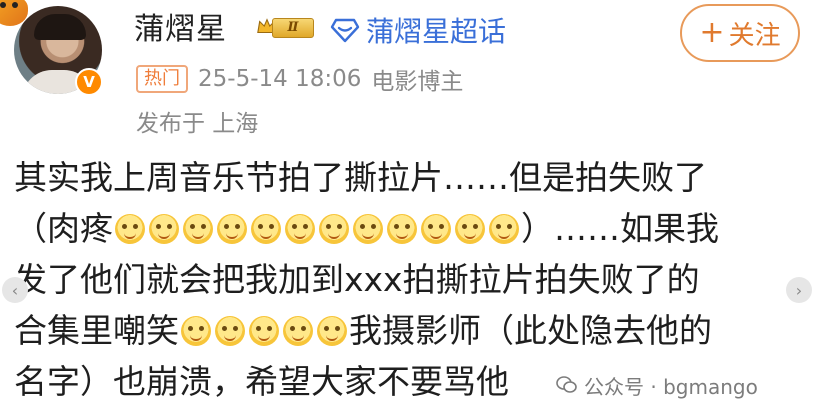  I want to click on diamond-icon, so click(345, 30).